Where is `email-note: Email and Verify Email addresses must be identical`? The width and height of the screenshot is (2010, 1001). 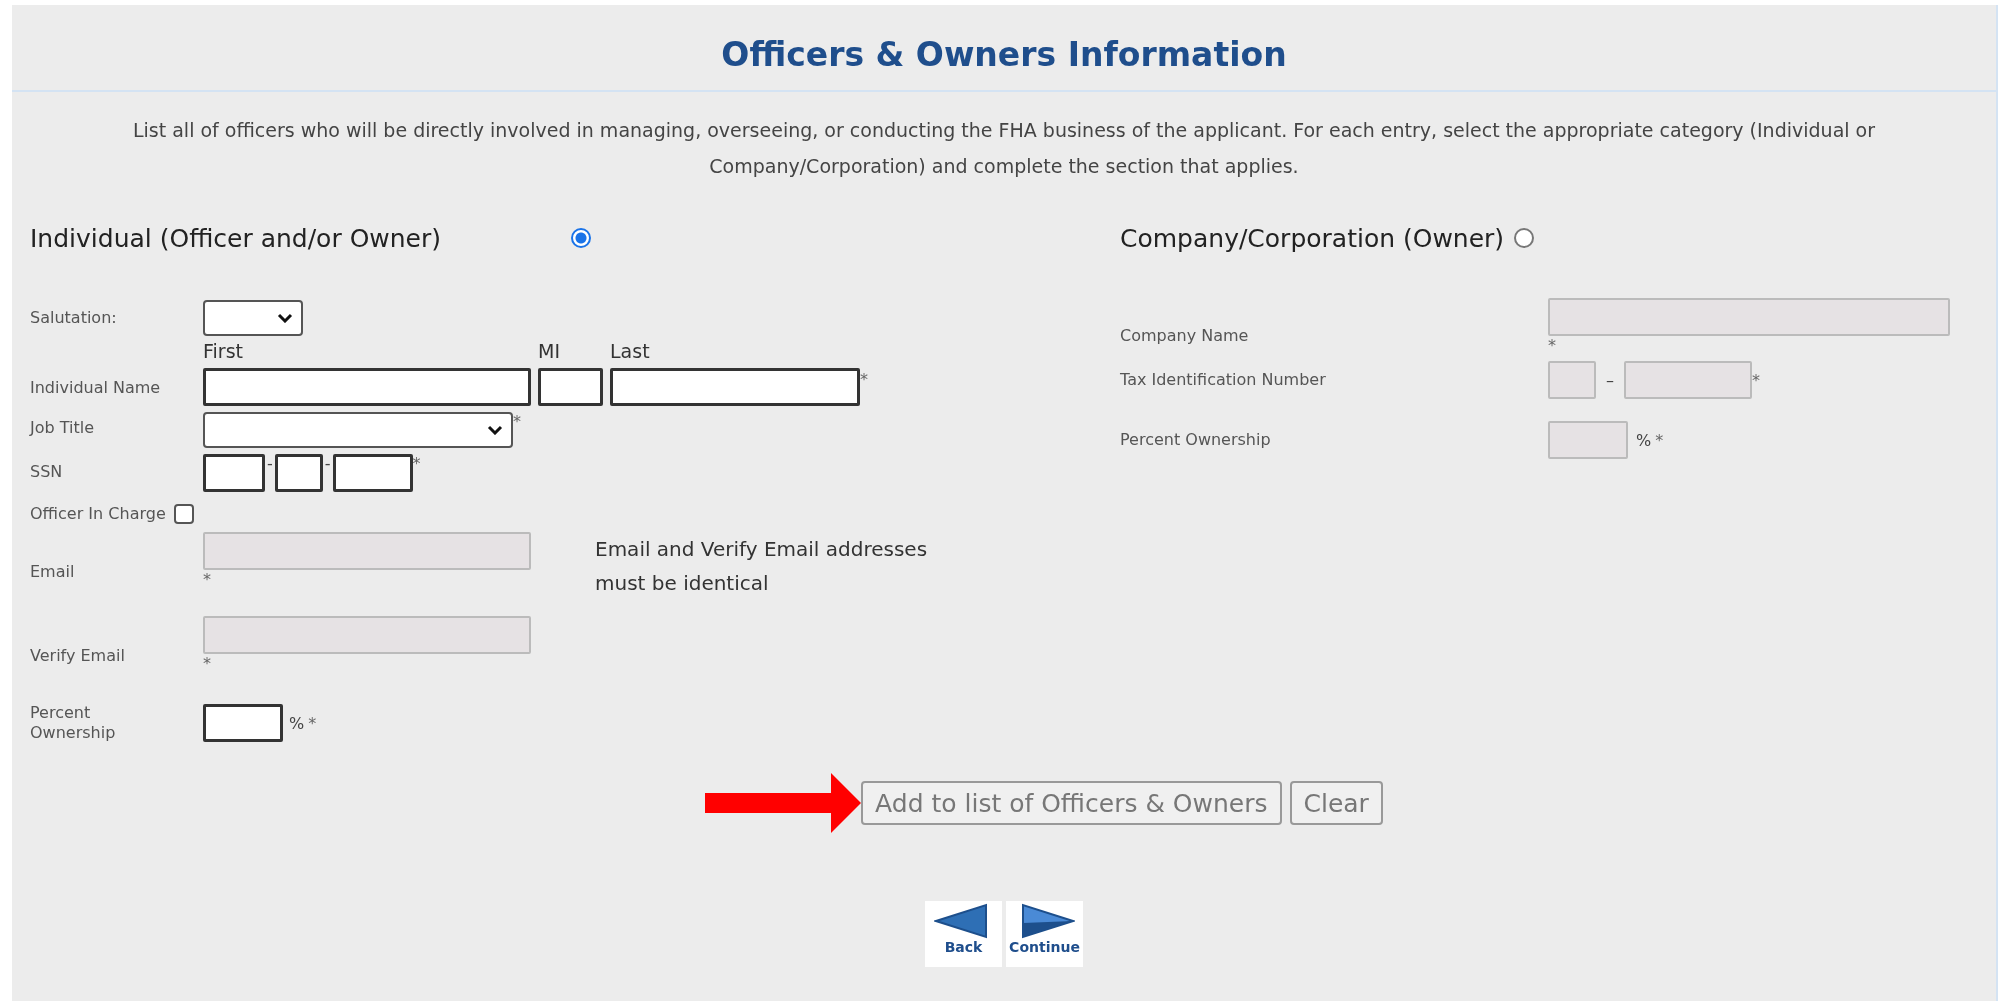
email-note: Email and Verify Email addresses must be identical is located at coordinates (762, 566).